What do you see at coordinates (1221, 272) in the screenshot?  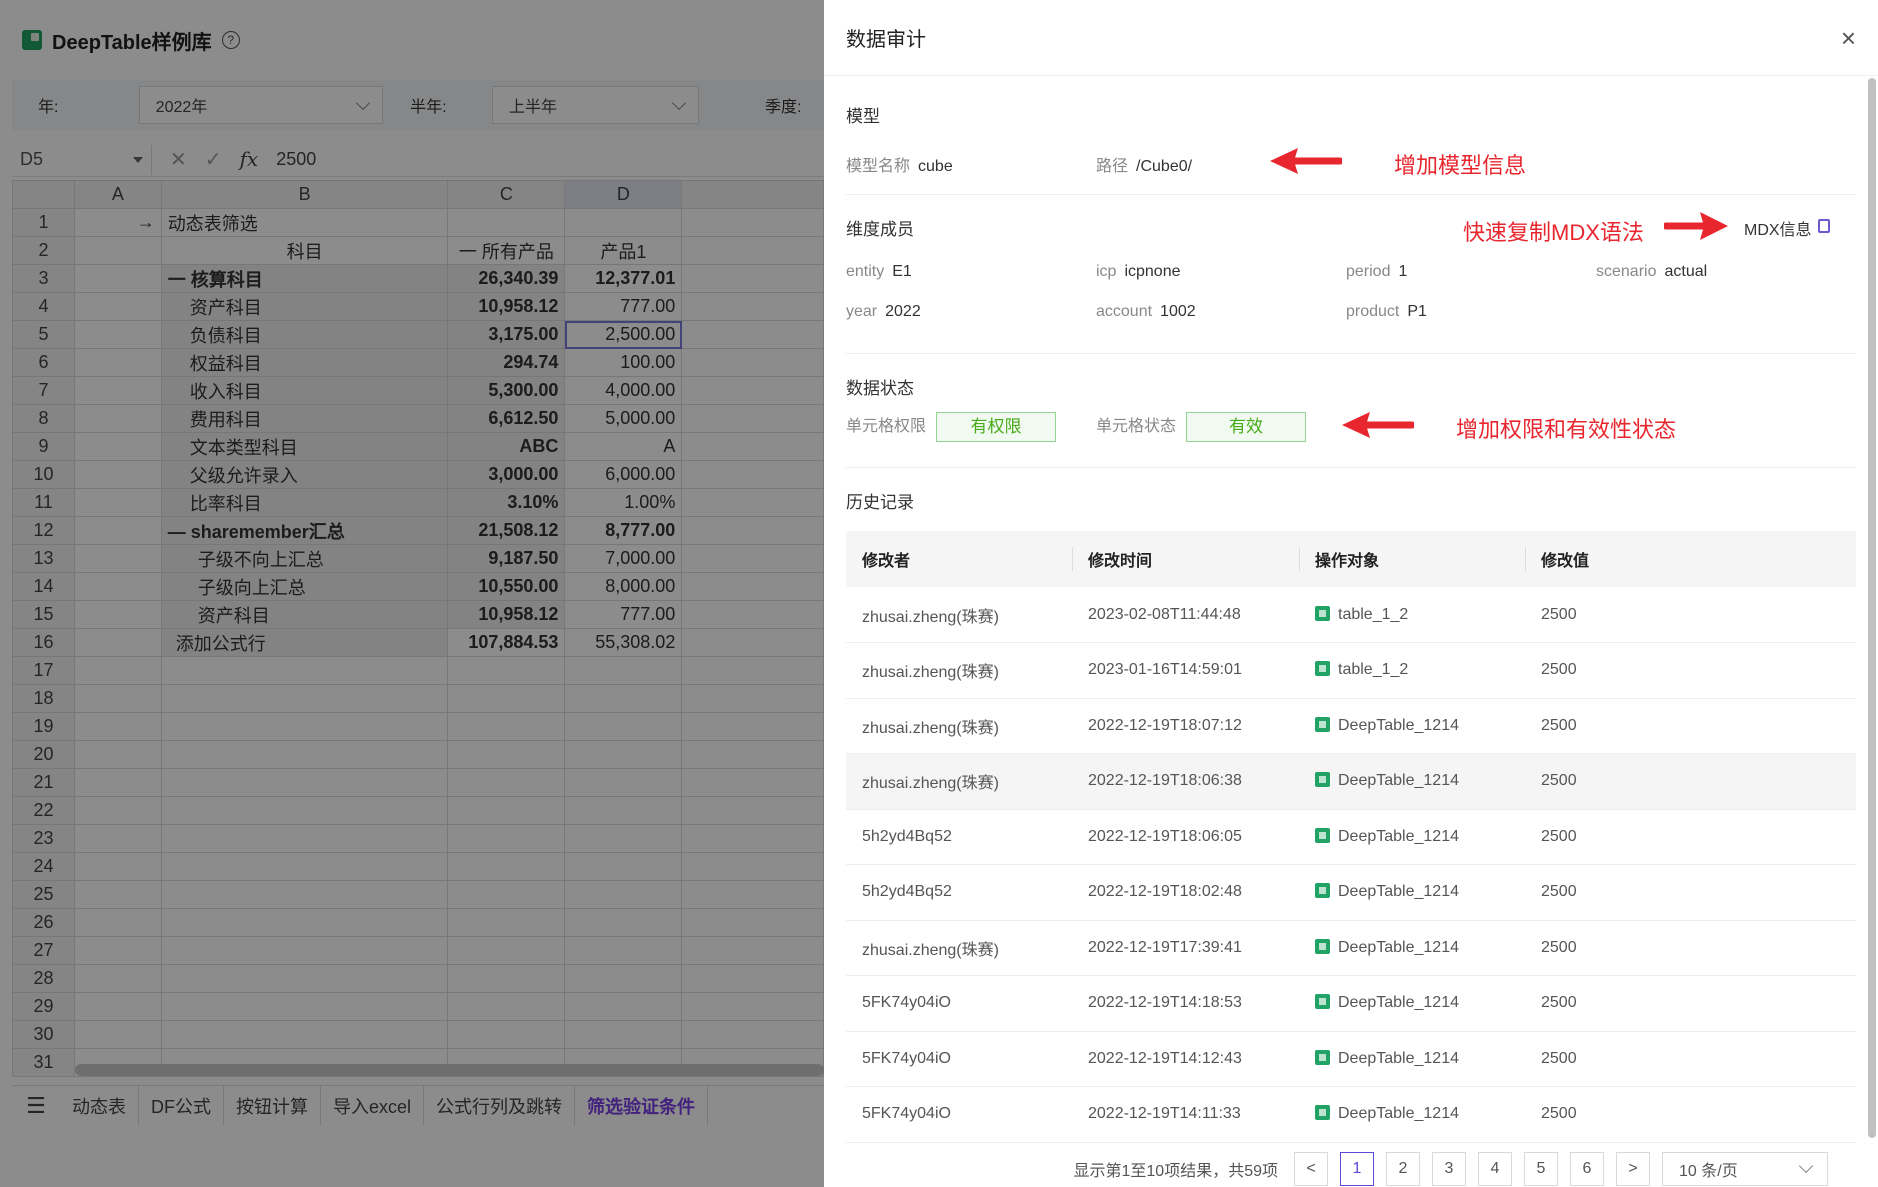 I see `dim-item: icp icpnone` at bounding box center [1221, 272].